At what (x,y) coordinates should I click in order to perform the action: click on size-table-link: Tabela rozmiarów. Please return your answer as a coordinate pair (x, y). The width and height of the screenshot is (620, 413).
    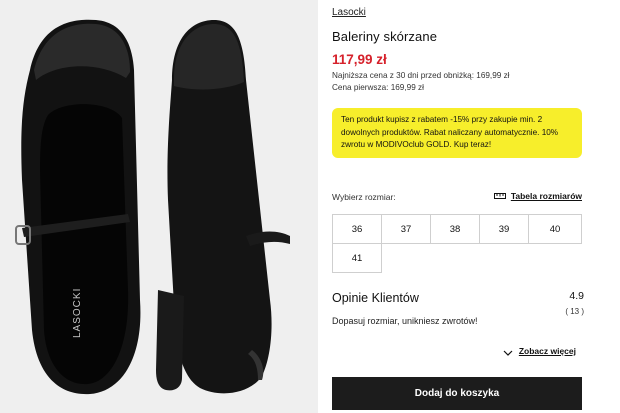
    Looking at the image, I should click on (537, 196).